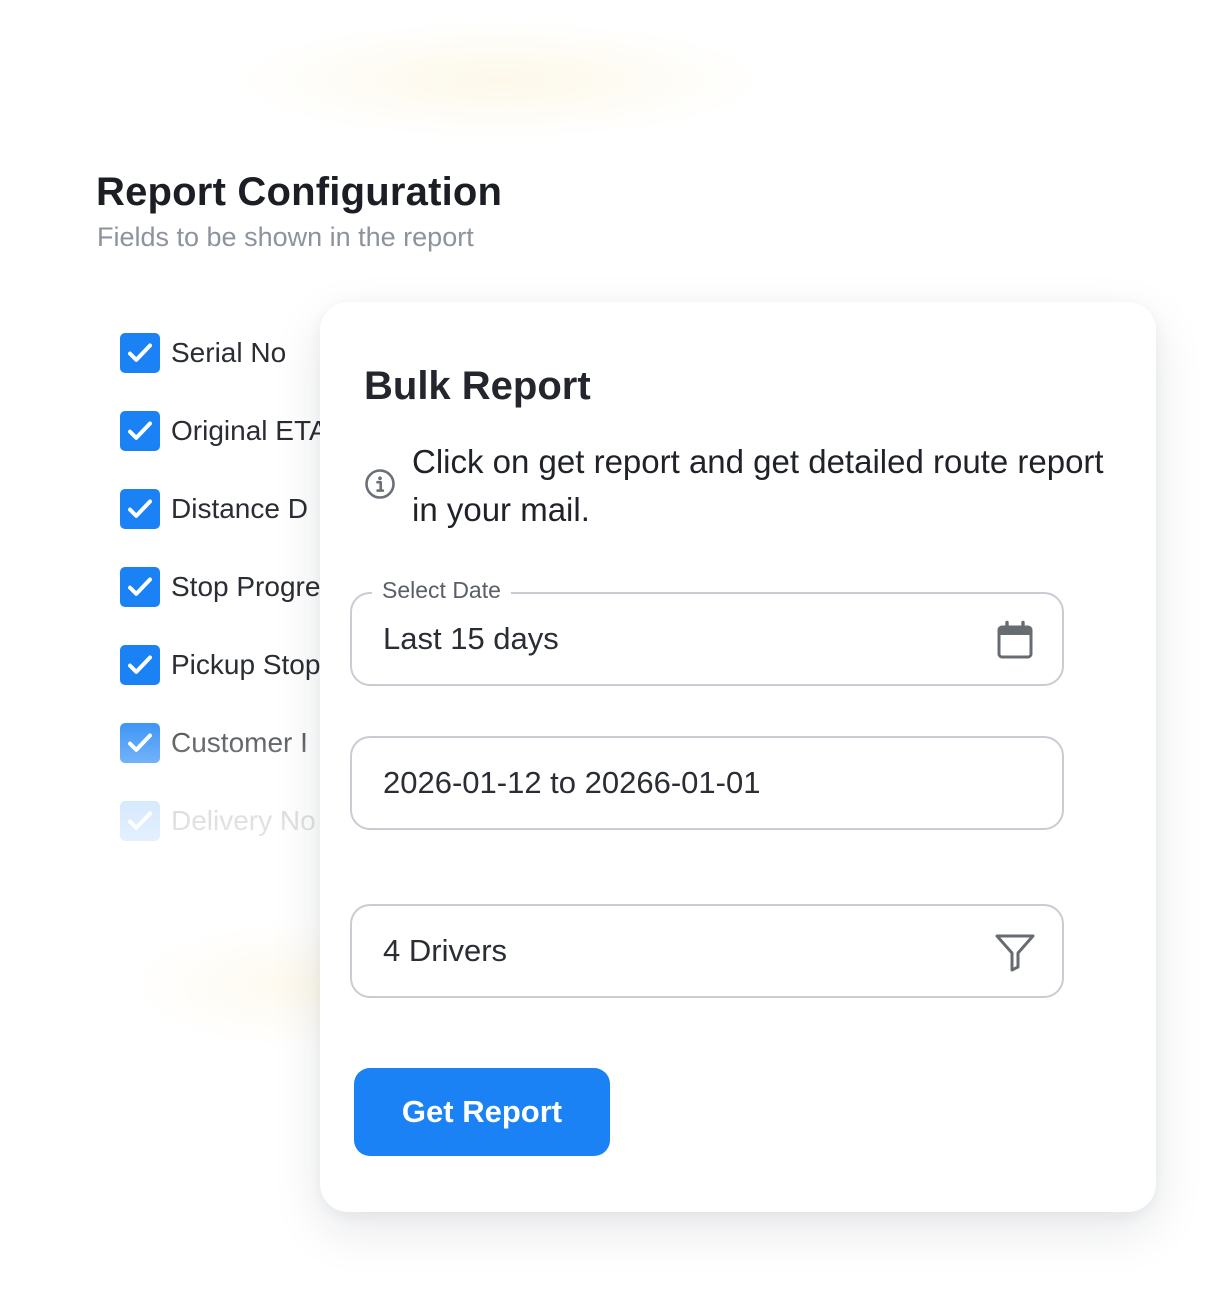 The image size is (1212, 1308). Describe the element at coordinates (471, 638) in the screenshot. I see `select-date-value: Last 15 days` at that location.